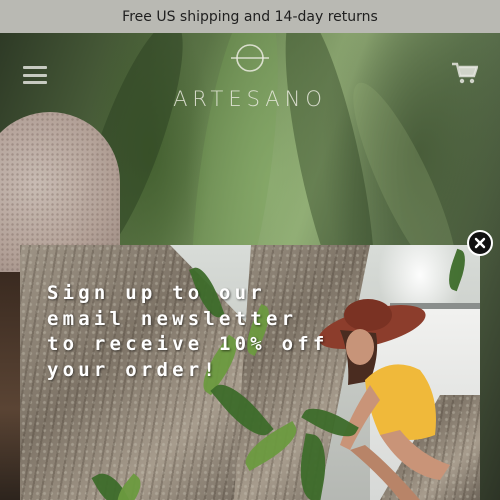 This screenshot has width=500, height=500. Describe the element at coordinates (35, 75) in the screenshot. I see `hamburger-menu-icon` at that location.